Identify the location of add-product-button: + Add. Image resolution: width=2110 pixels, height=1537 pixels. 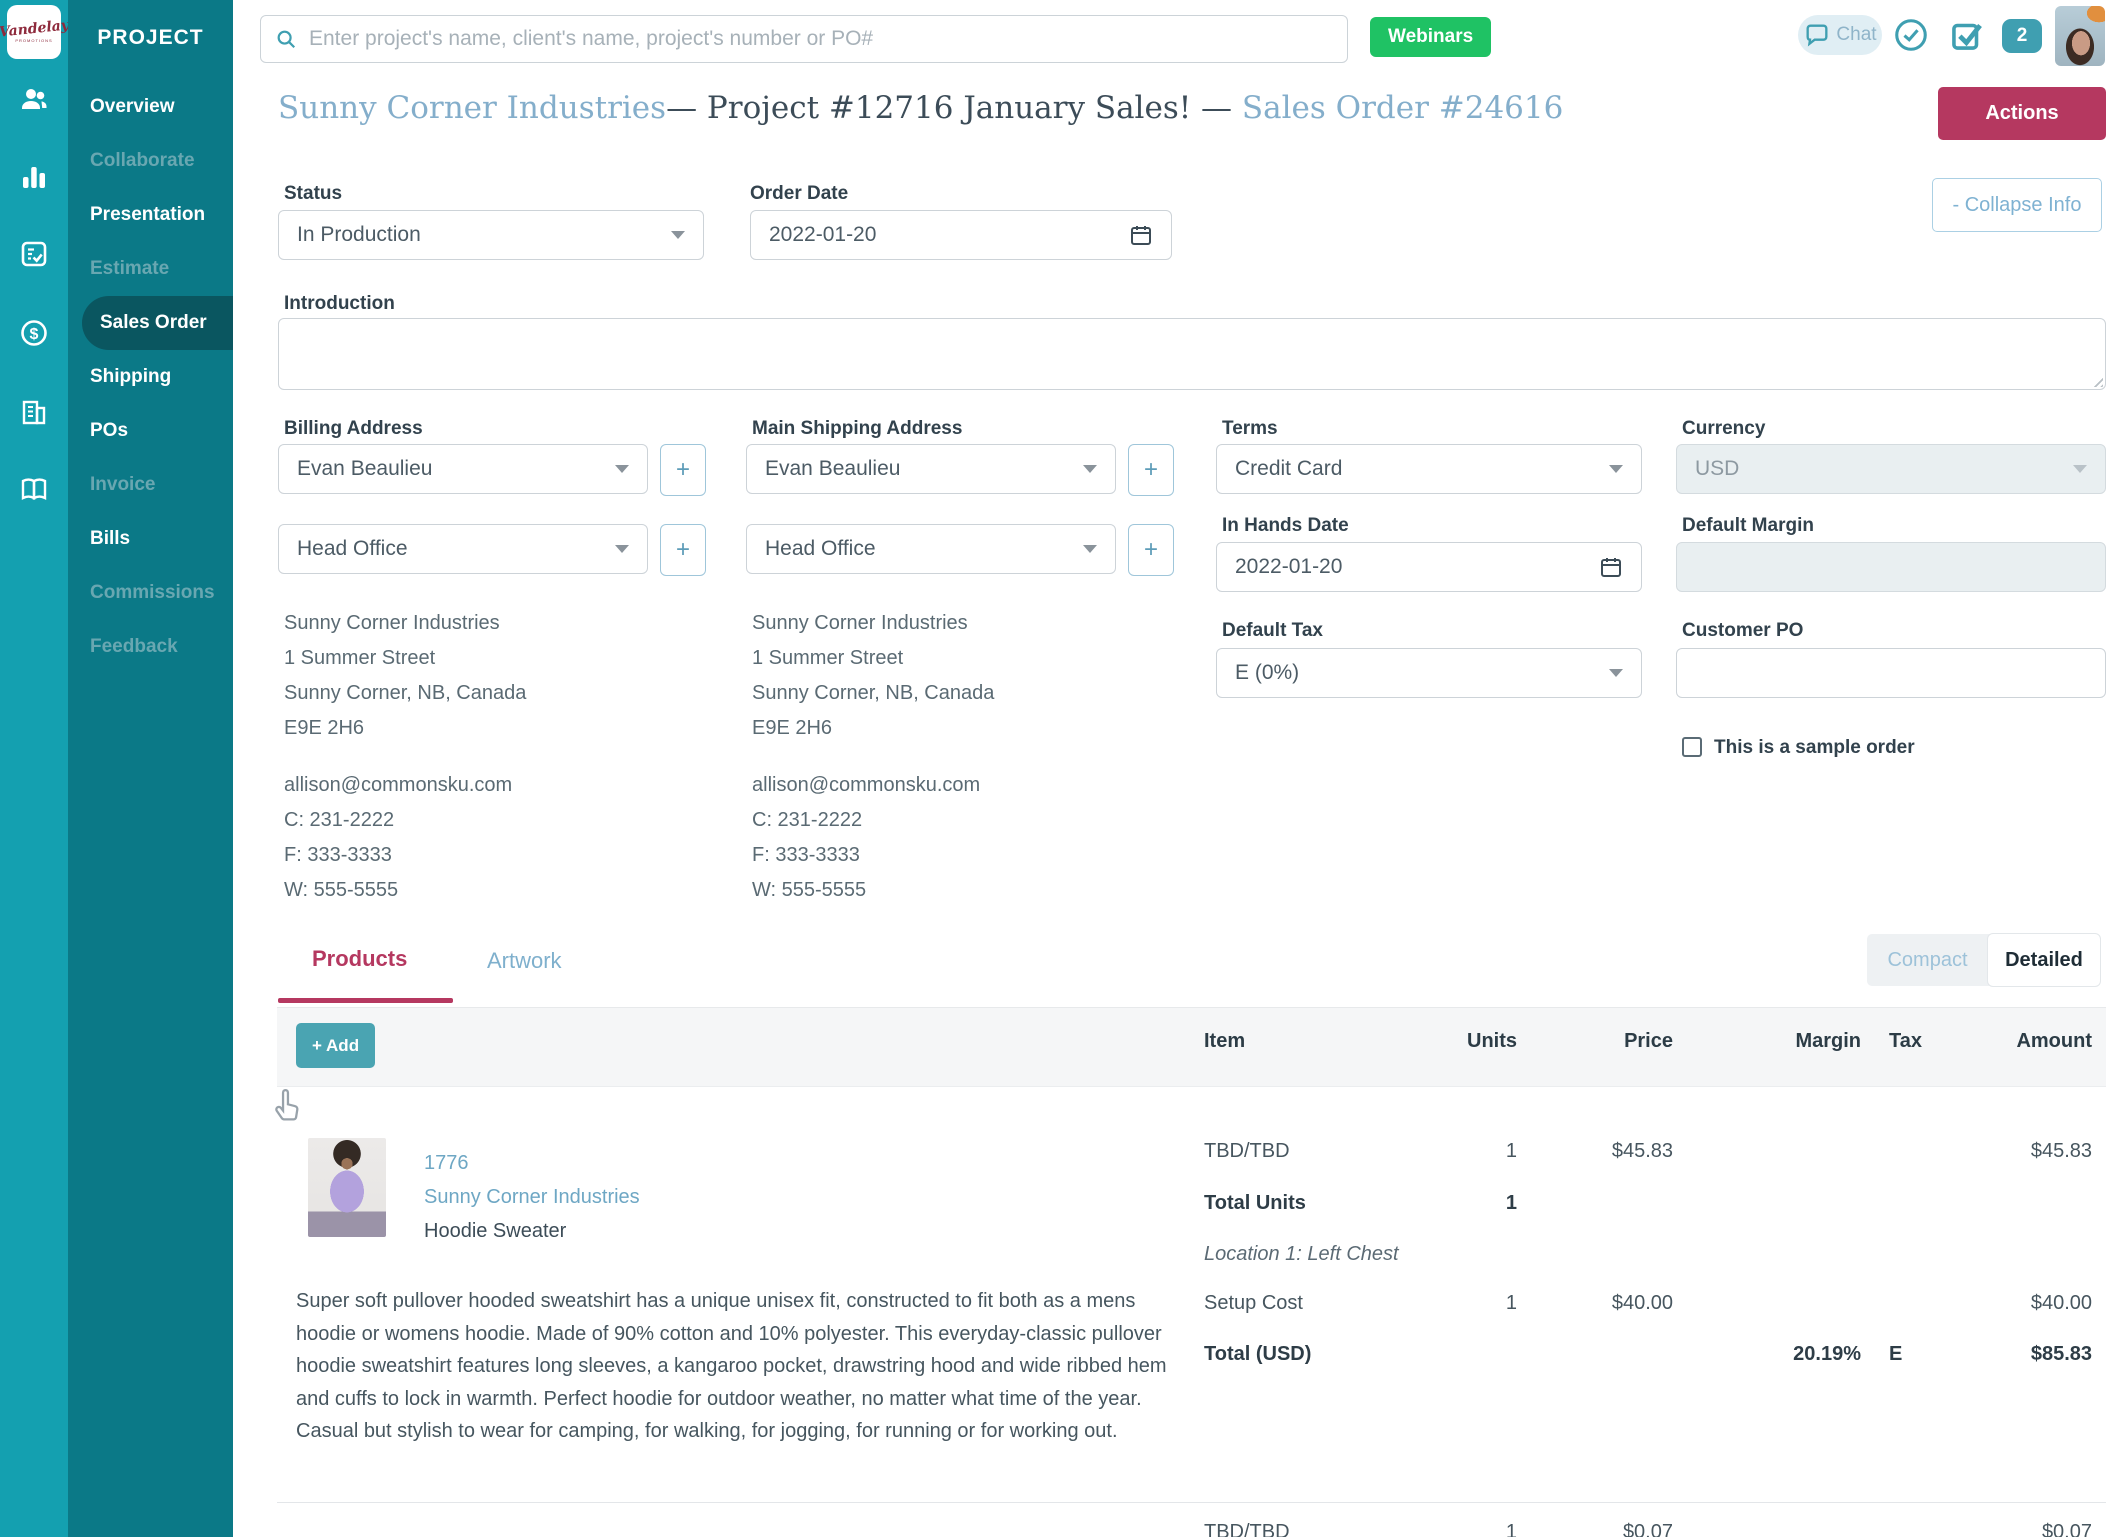
(336, 1045).